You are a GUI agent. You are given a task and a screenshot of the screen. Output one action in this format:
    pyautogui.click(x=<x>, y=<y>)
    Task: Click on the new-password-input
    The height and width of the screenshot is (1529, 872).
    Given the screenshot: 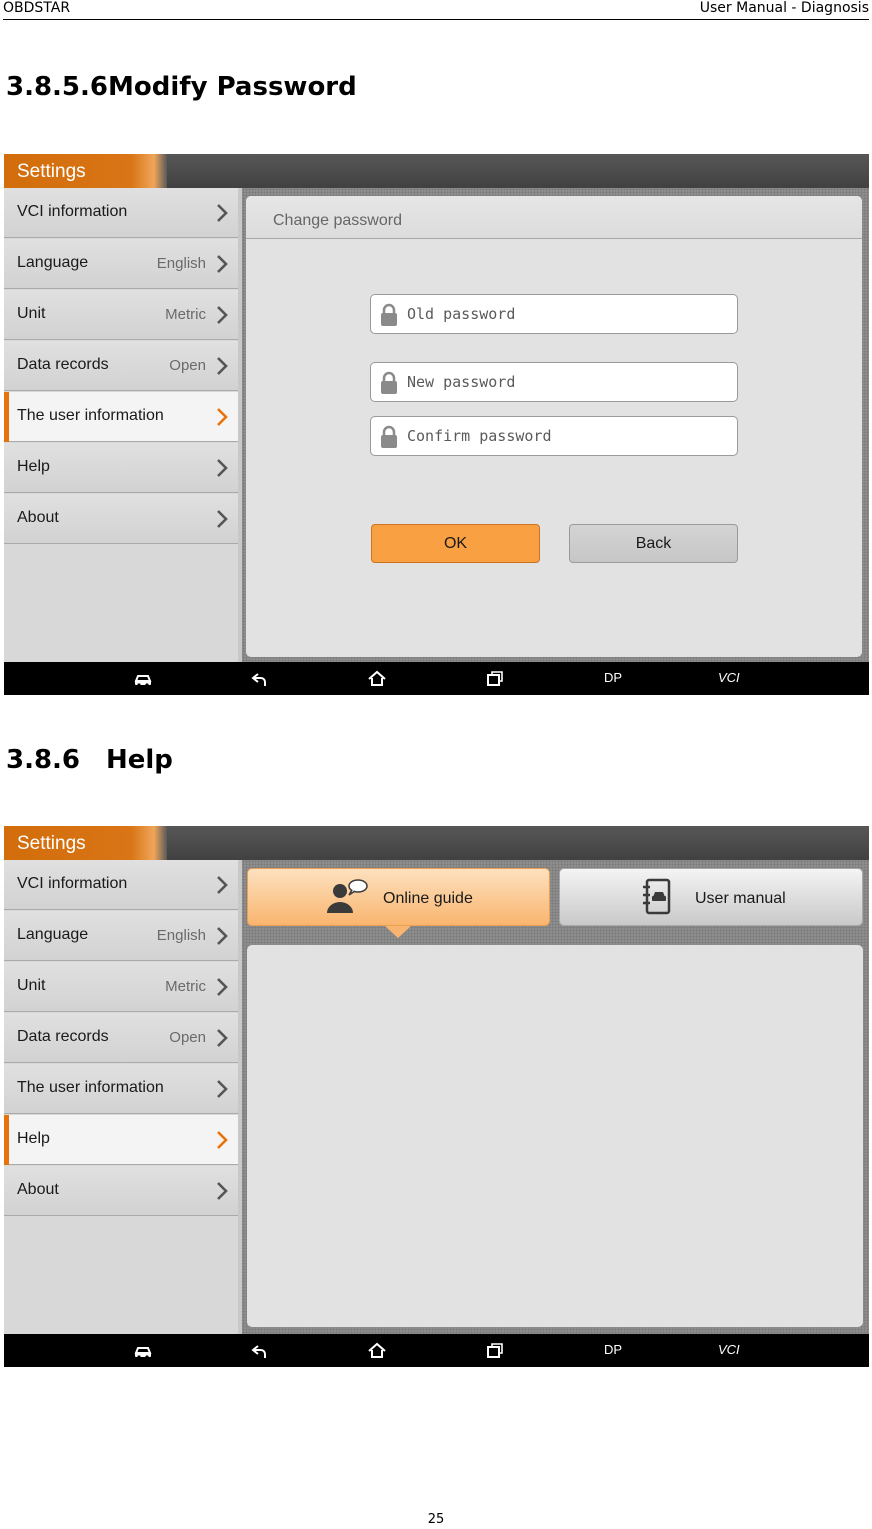 What is the action you would take?
    pyautogui.click(x=567, y=382)
    